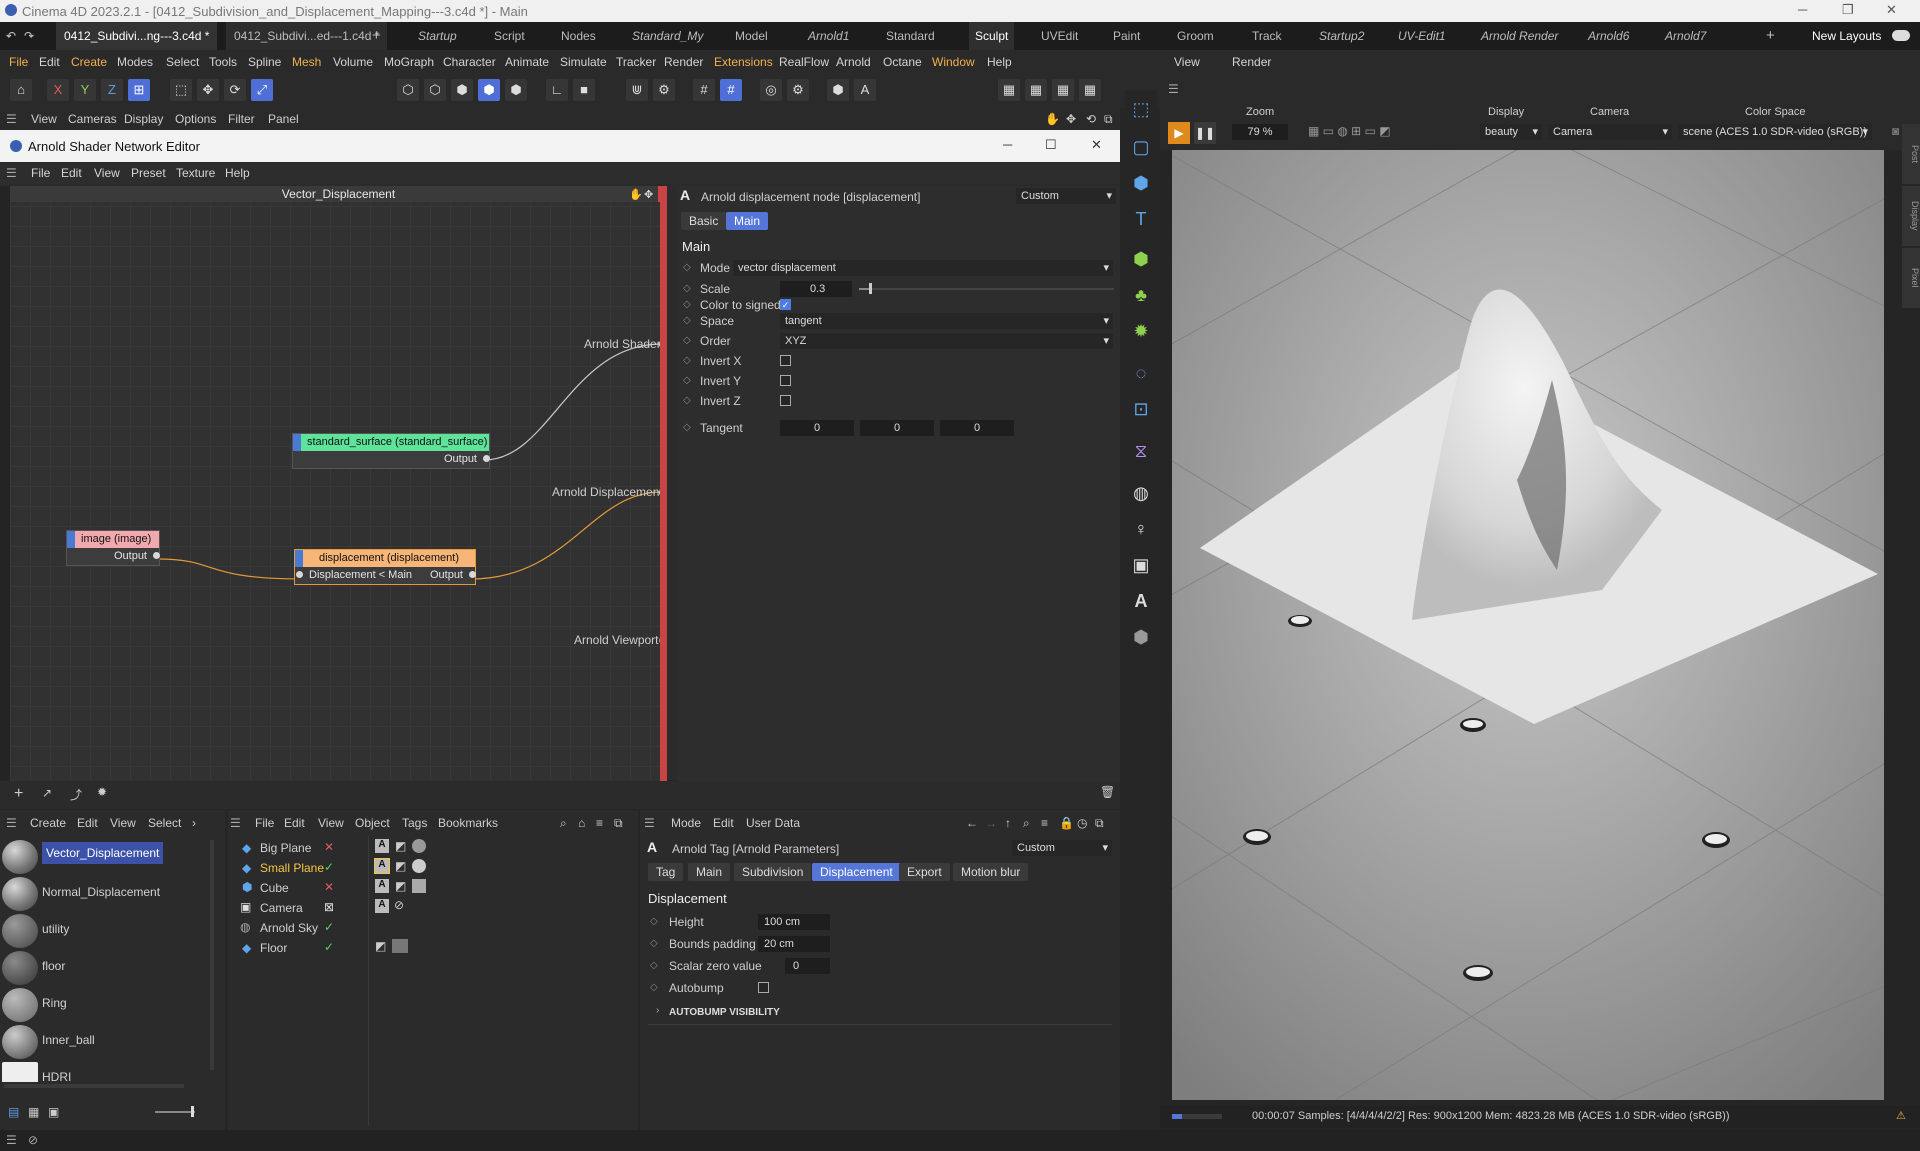 The width and height of the screenshot is (1920, 1151). What do you see at coordinates (433, 868) in the screenshot?
I see `object-row: ◆ Small Plane ✓ A ◩` at bounding box center [433, 868].